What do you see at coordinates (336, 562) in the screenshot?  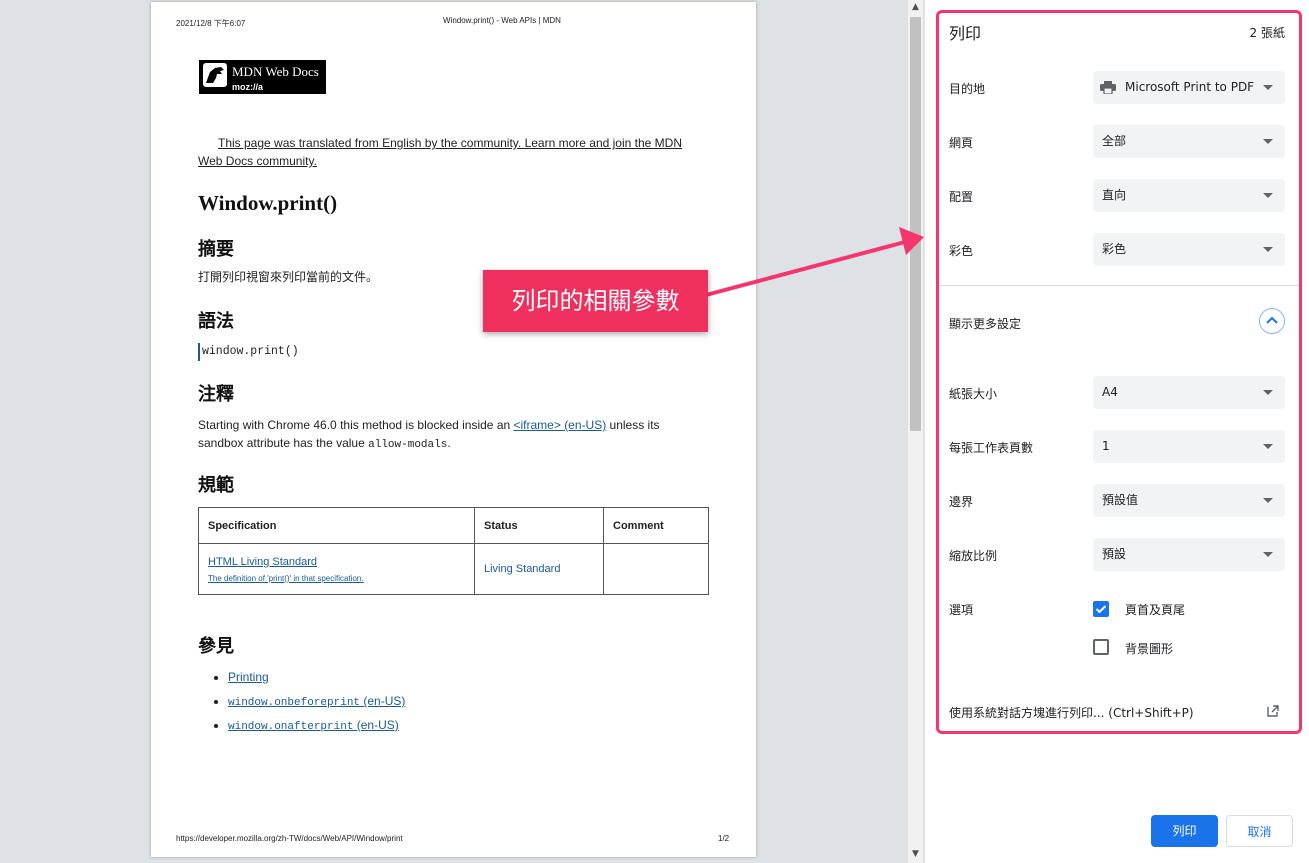 I see `spec-link: HTML Living Standard` at bounding box center [336, 562].